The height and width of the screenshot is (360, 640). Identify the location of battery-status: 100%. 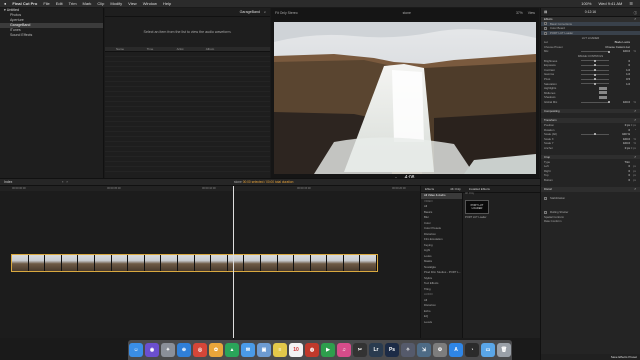
(586, 3).